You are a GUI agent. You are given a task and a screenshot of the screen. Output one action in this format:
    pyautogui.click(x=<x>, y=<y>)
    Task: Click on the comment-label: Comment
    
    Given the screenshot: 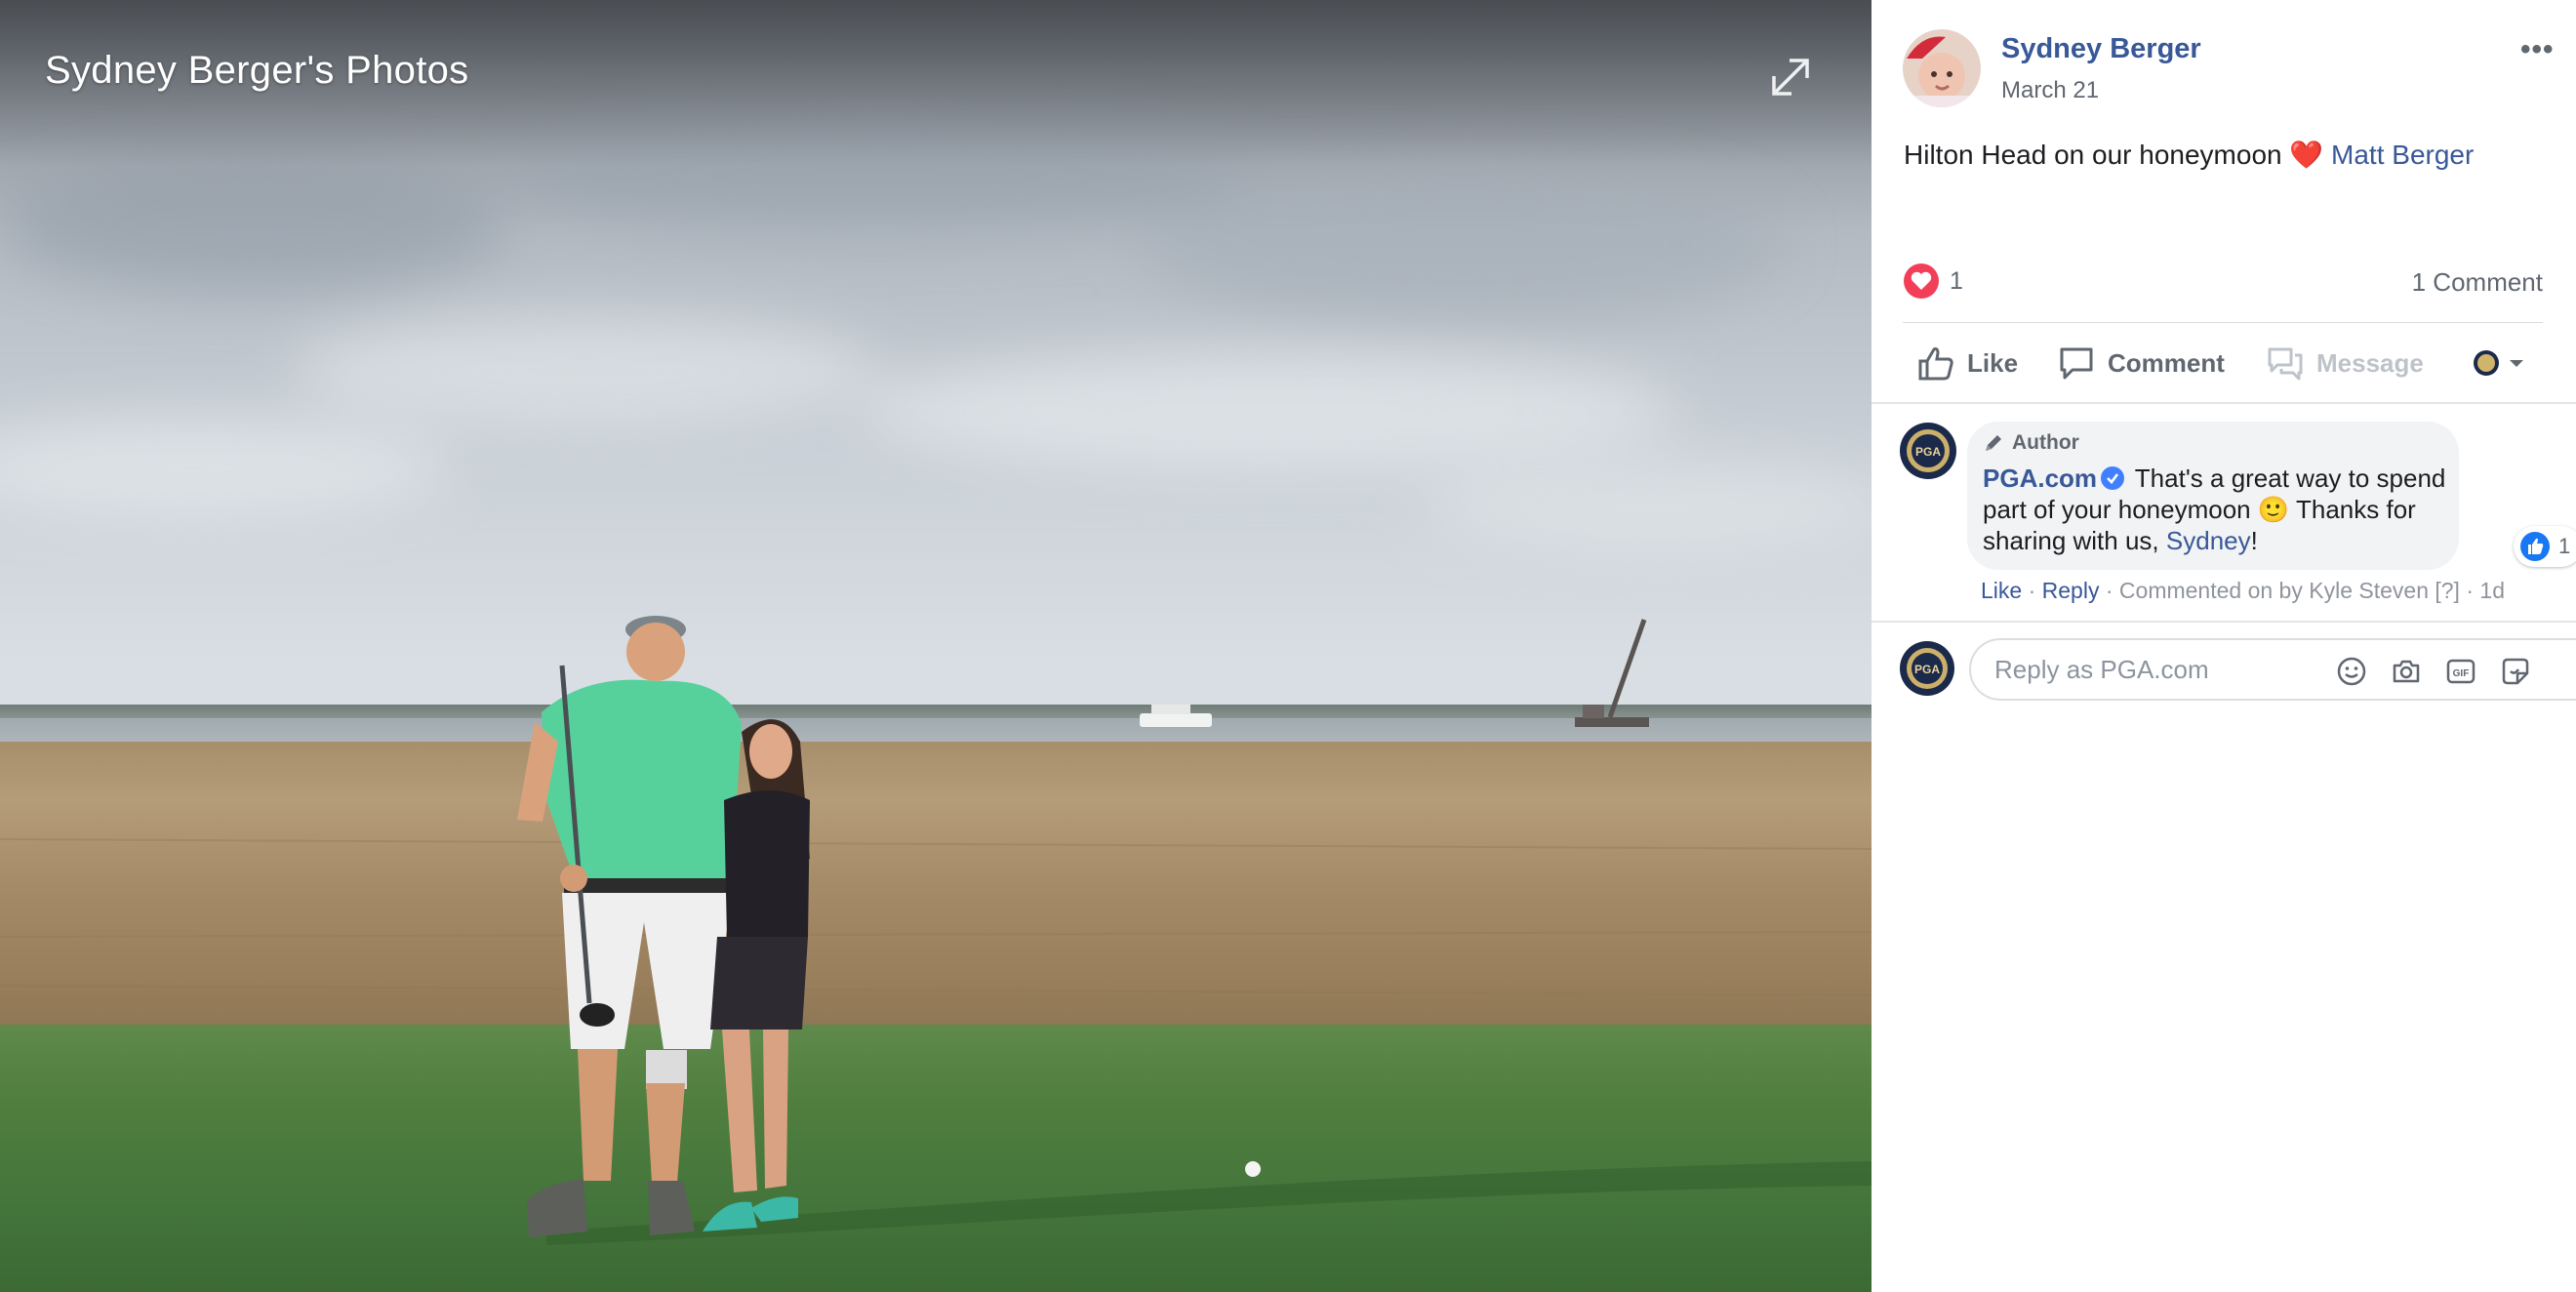 What is the action you would take?
    pyautogui.click(x=2166, y=362)
    